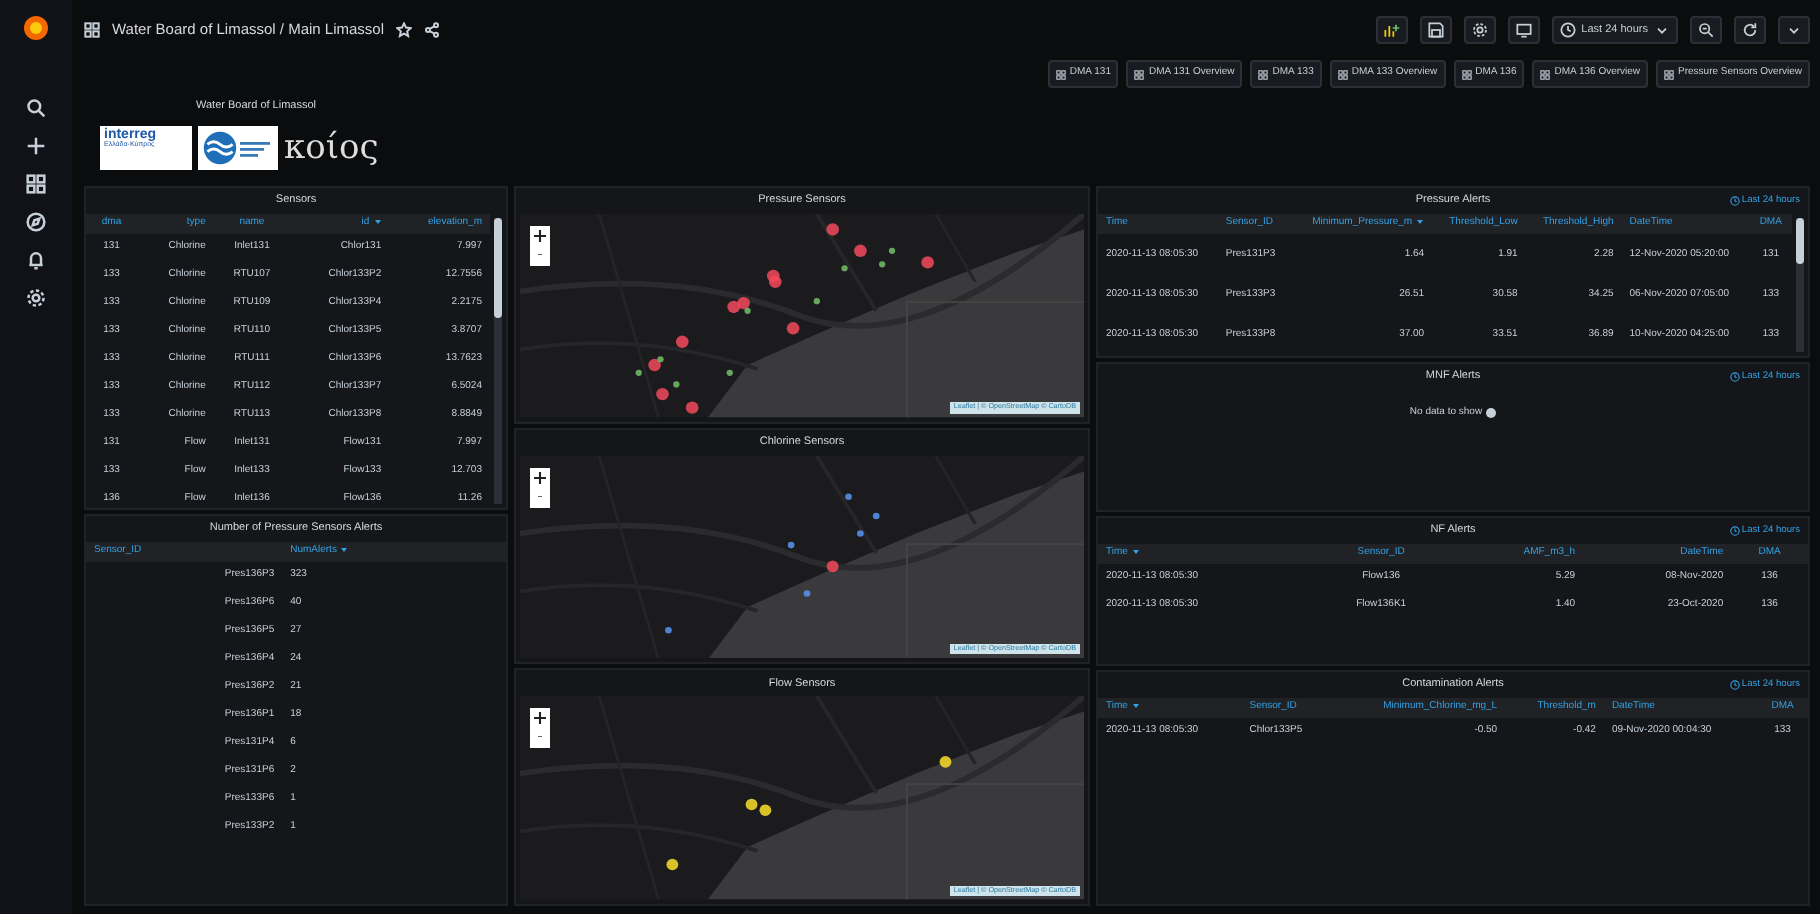 The image size is (1820, 914). What do you see at coordinates (404, 30) in the screenshot?
I see `star-icon` at bounding box center [404, 30].